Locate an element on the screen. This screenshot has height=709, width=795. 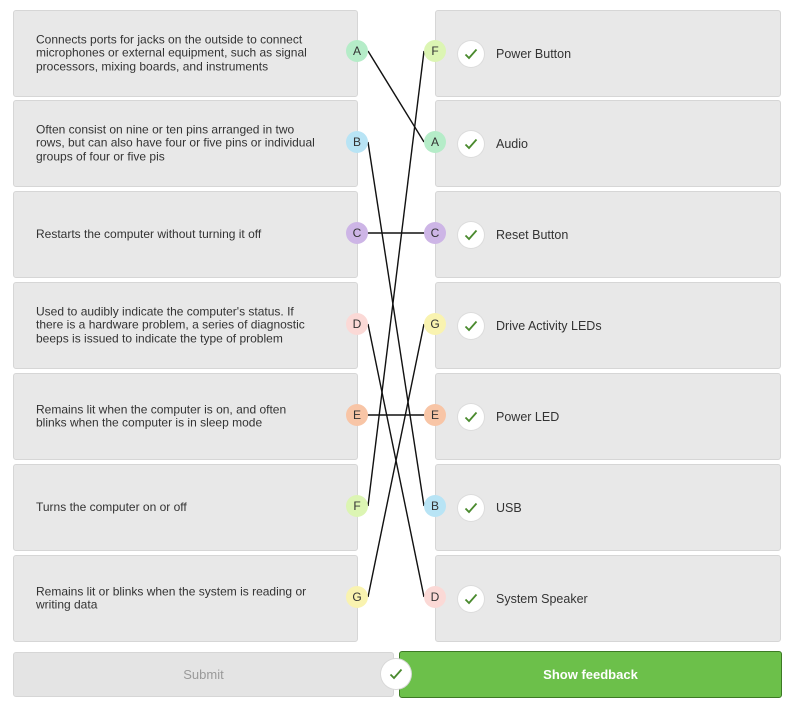
answer-card-system-speaker: System Speaker is located at coordinates (608, 598).